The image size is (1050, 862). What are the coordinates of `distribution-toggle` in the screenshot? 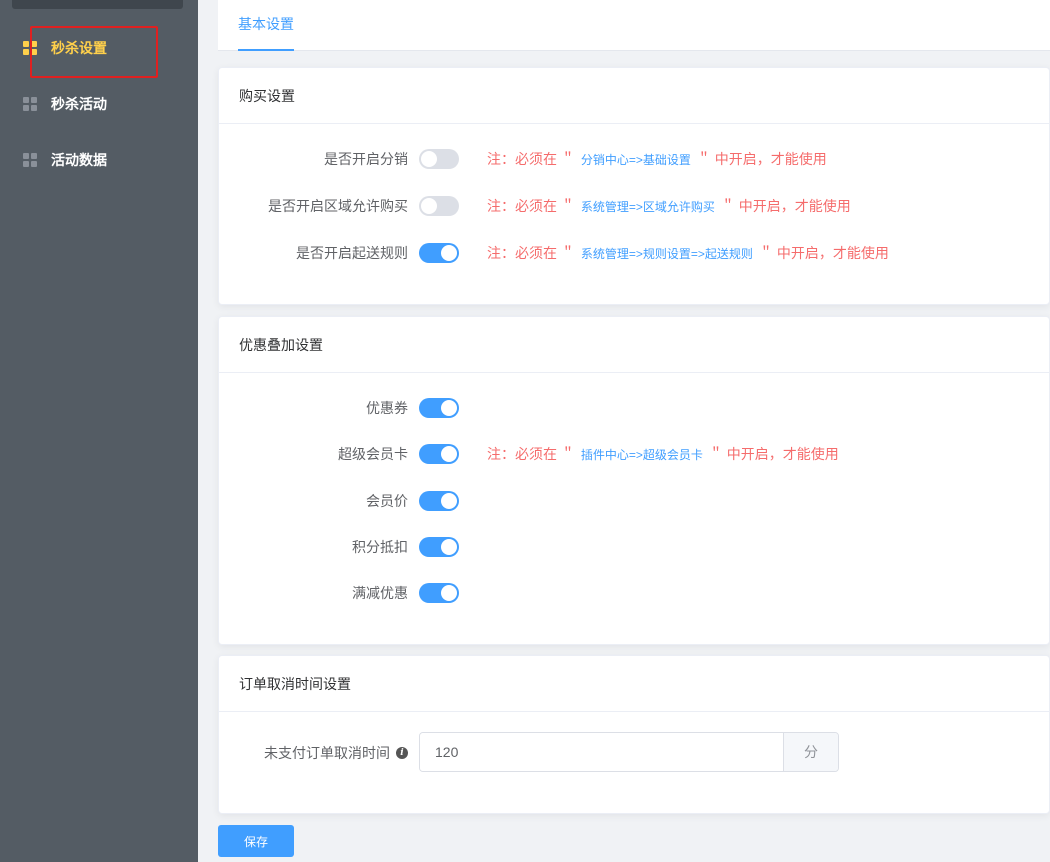 It's located at (439, 159).